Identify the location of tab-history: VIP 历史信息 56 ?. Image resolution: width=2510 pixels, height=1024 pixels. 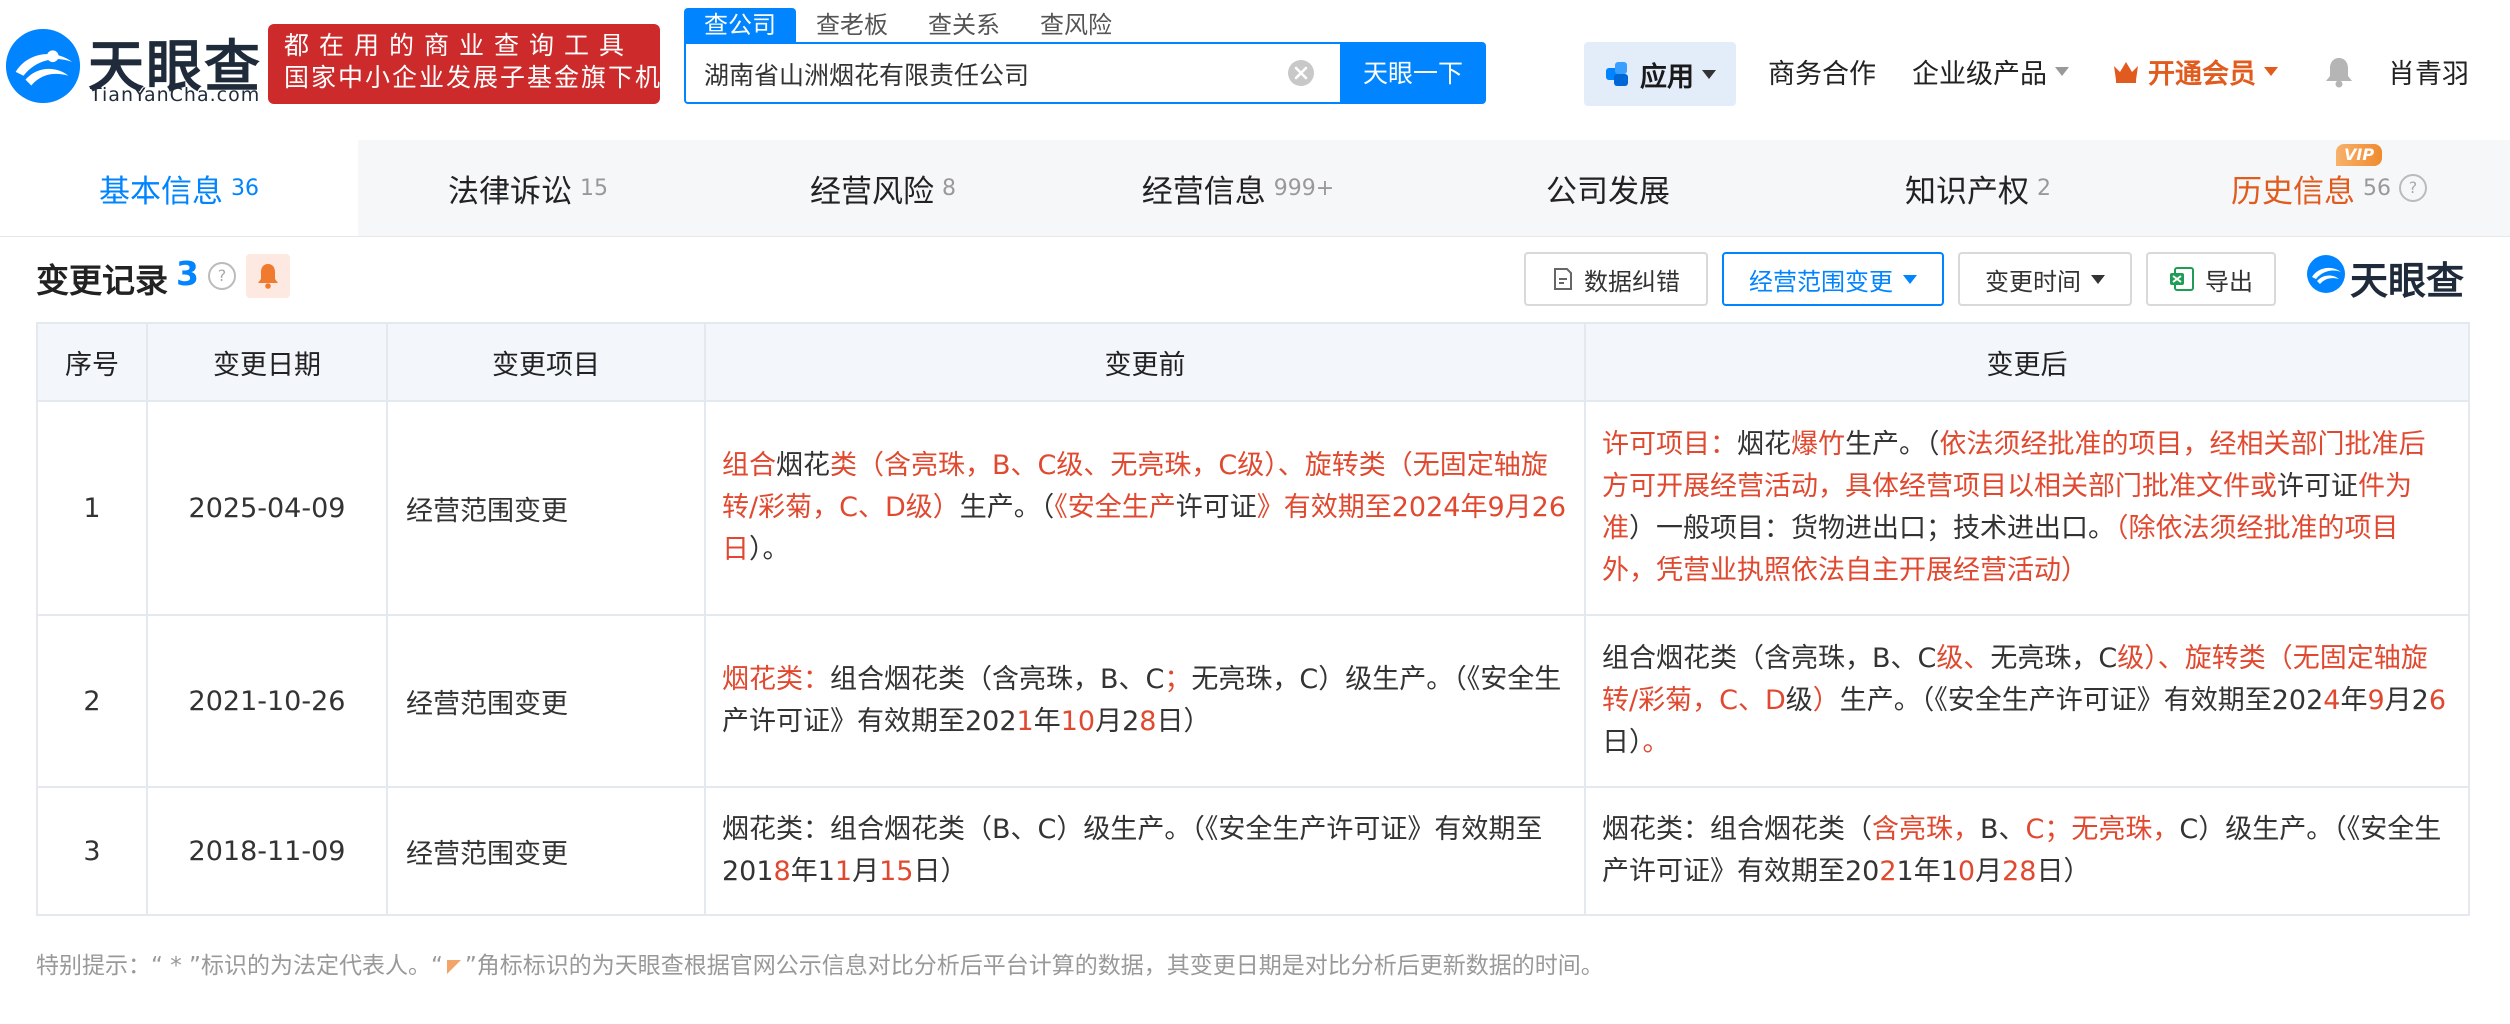
(2329, 188).